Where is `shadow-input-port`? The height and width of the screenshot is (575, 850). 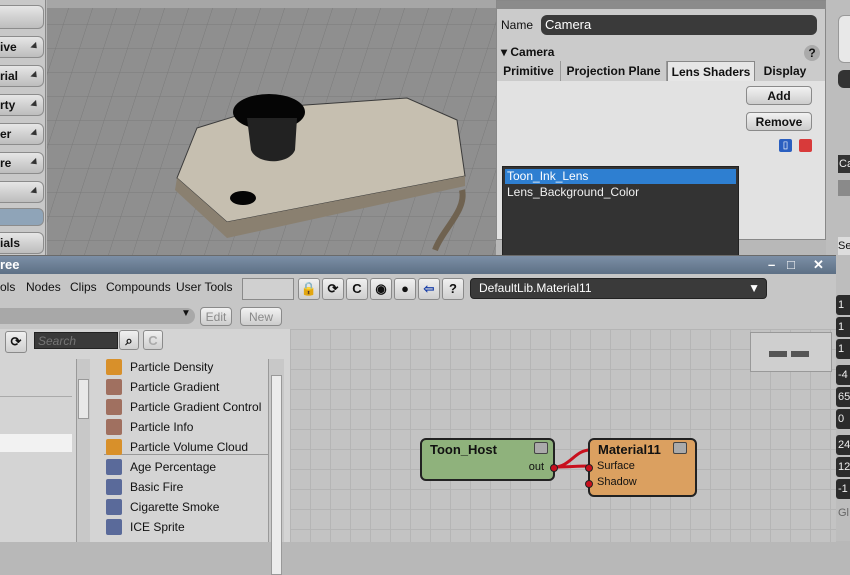
shadow-input-port is located at coordinates (589, 484).